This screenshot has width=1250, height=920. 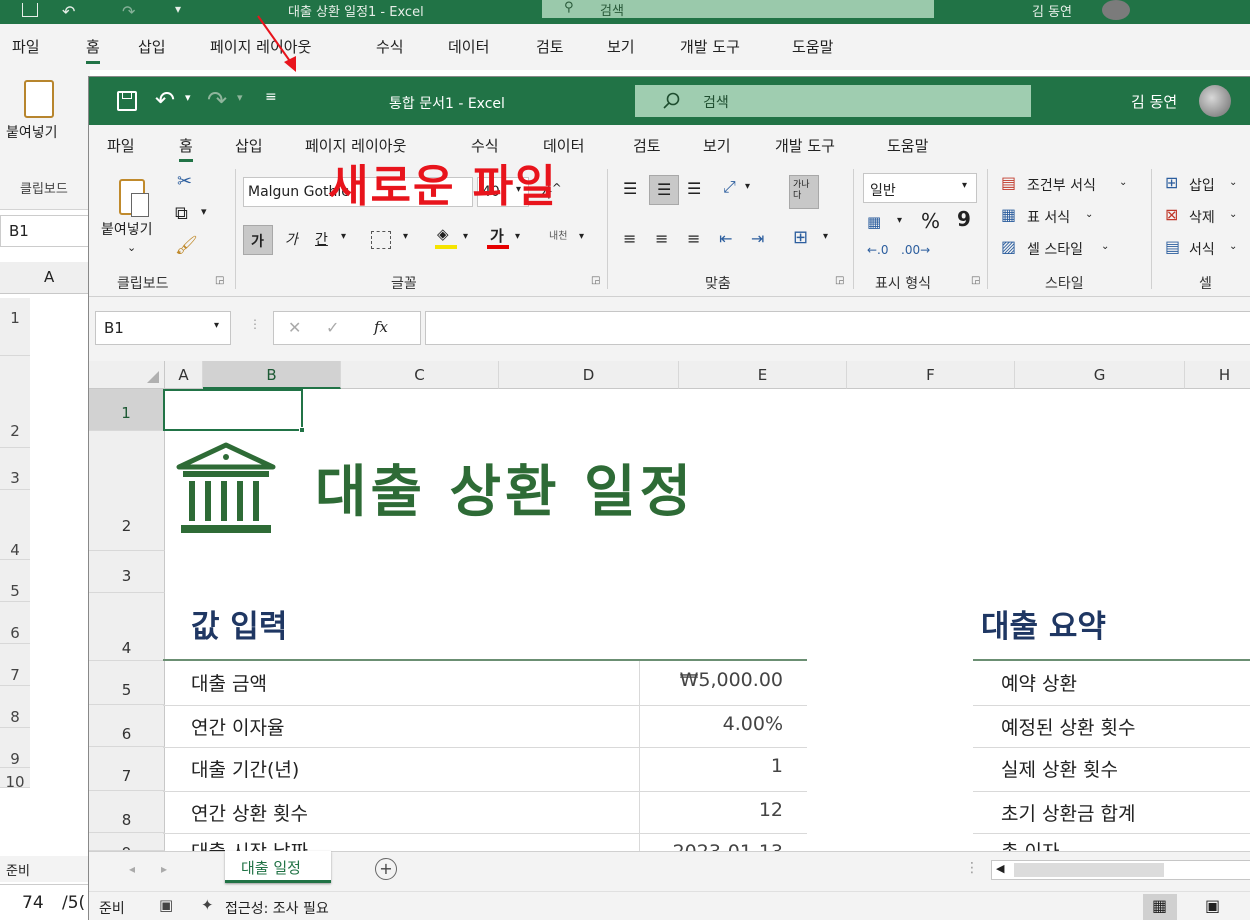 I want to click on align-bottom-icon: ☰, so click(x=694, y=188).